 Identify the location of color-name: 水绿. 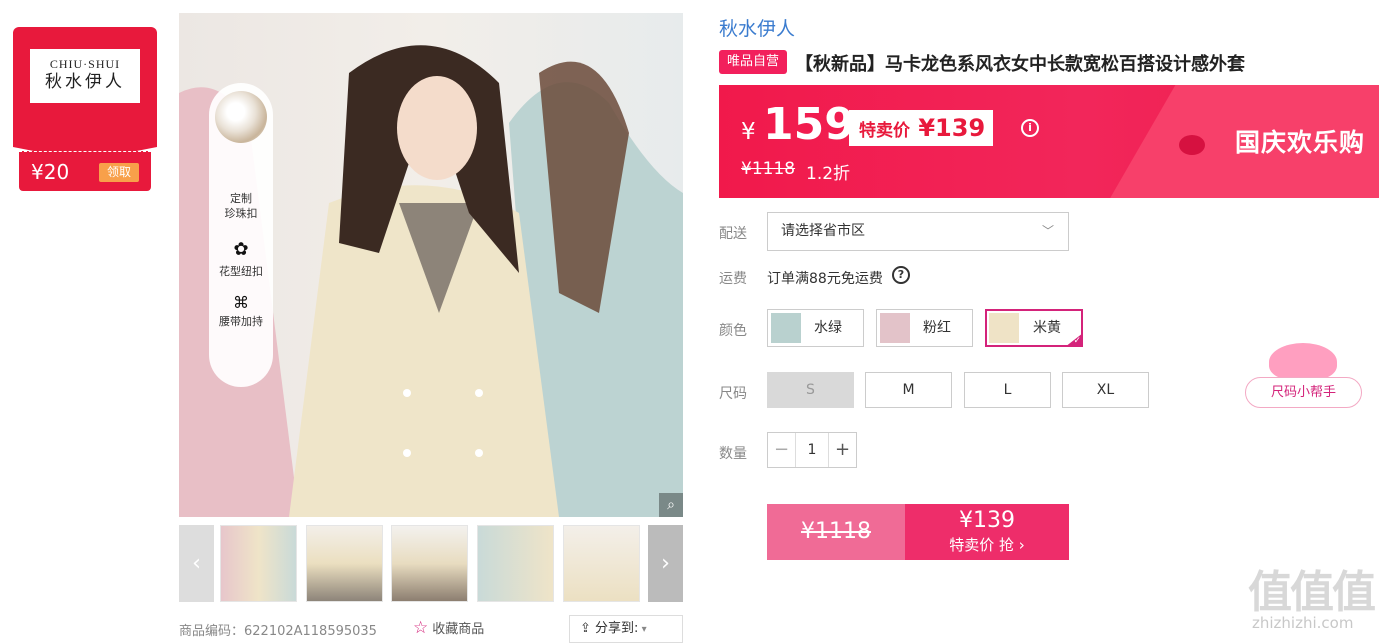
(828, 328).